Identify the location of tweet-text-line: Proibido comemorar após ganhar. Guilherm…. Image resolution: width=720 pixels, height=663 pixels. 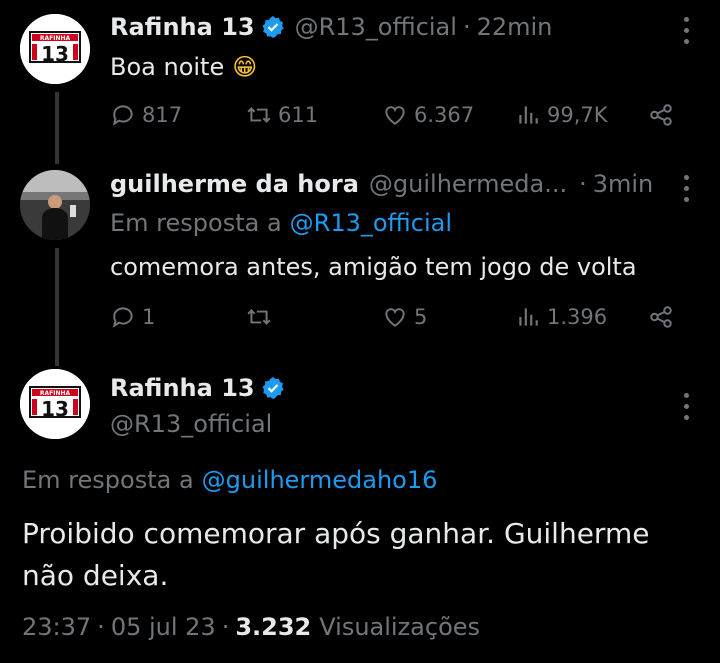
(336, 533).